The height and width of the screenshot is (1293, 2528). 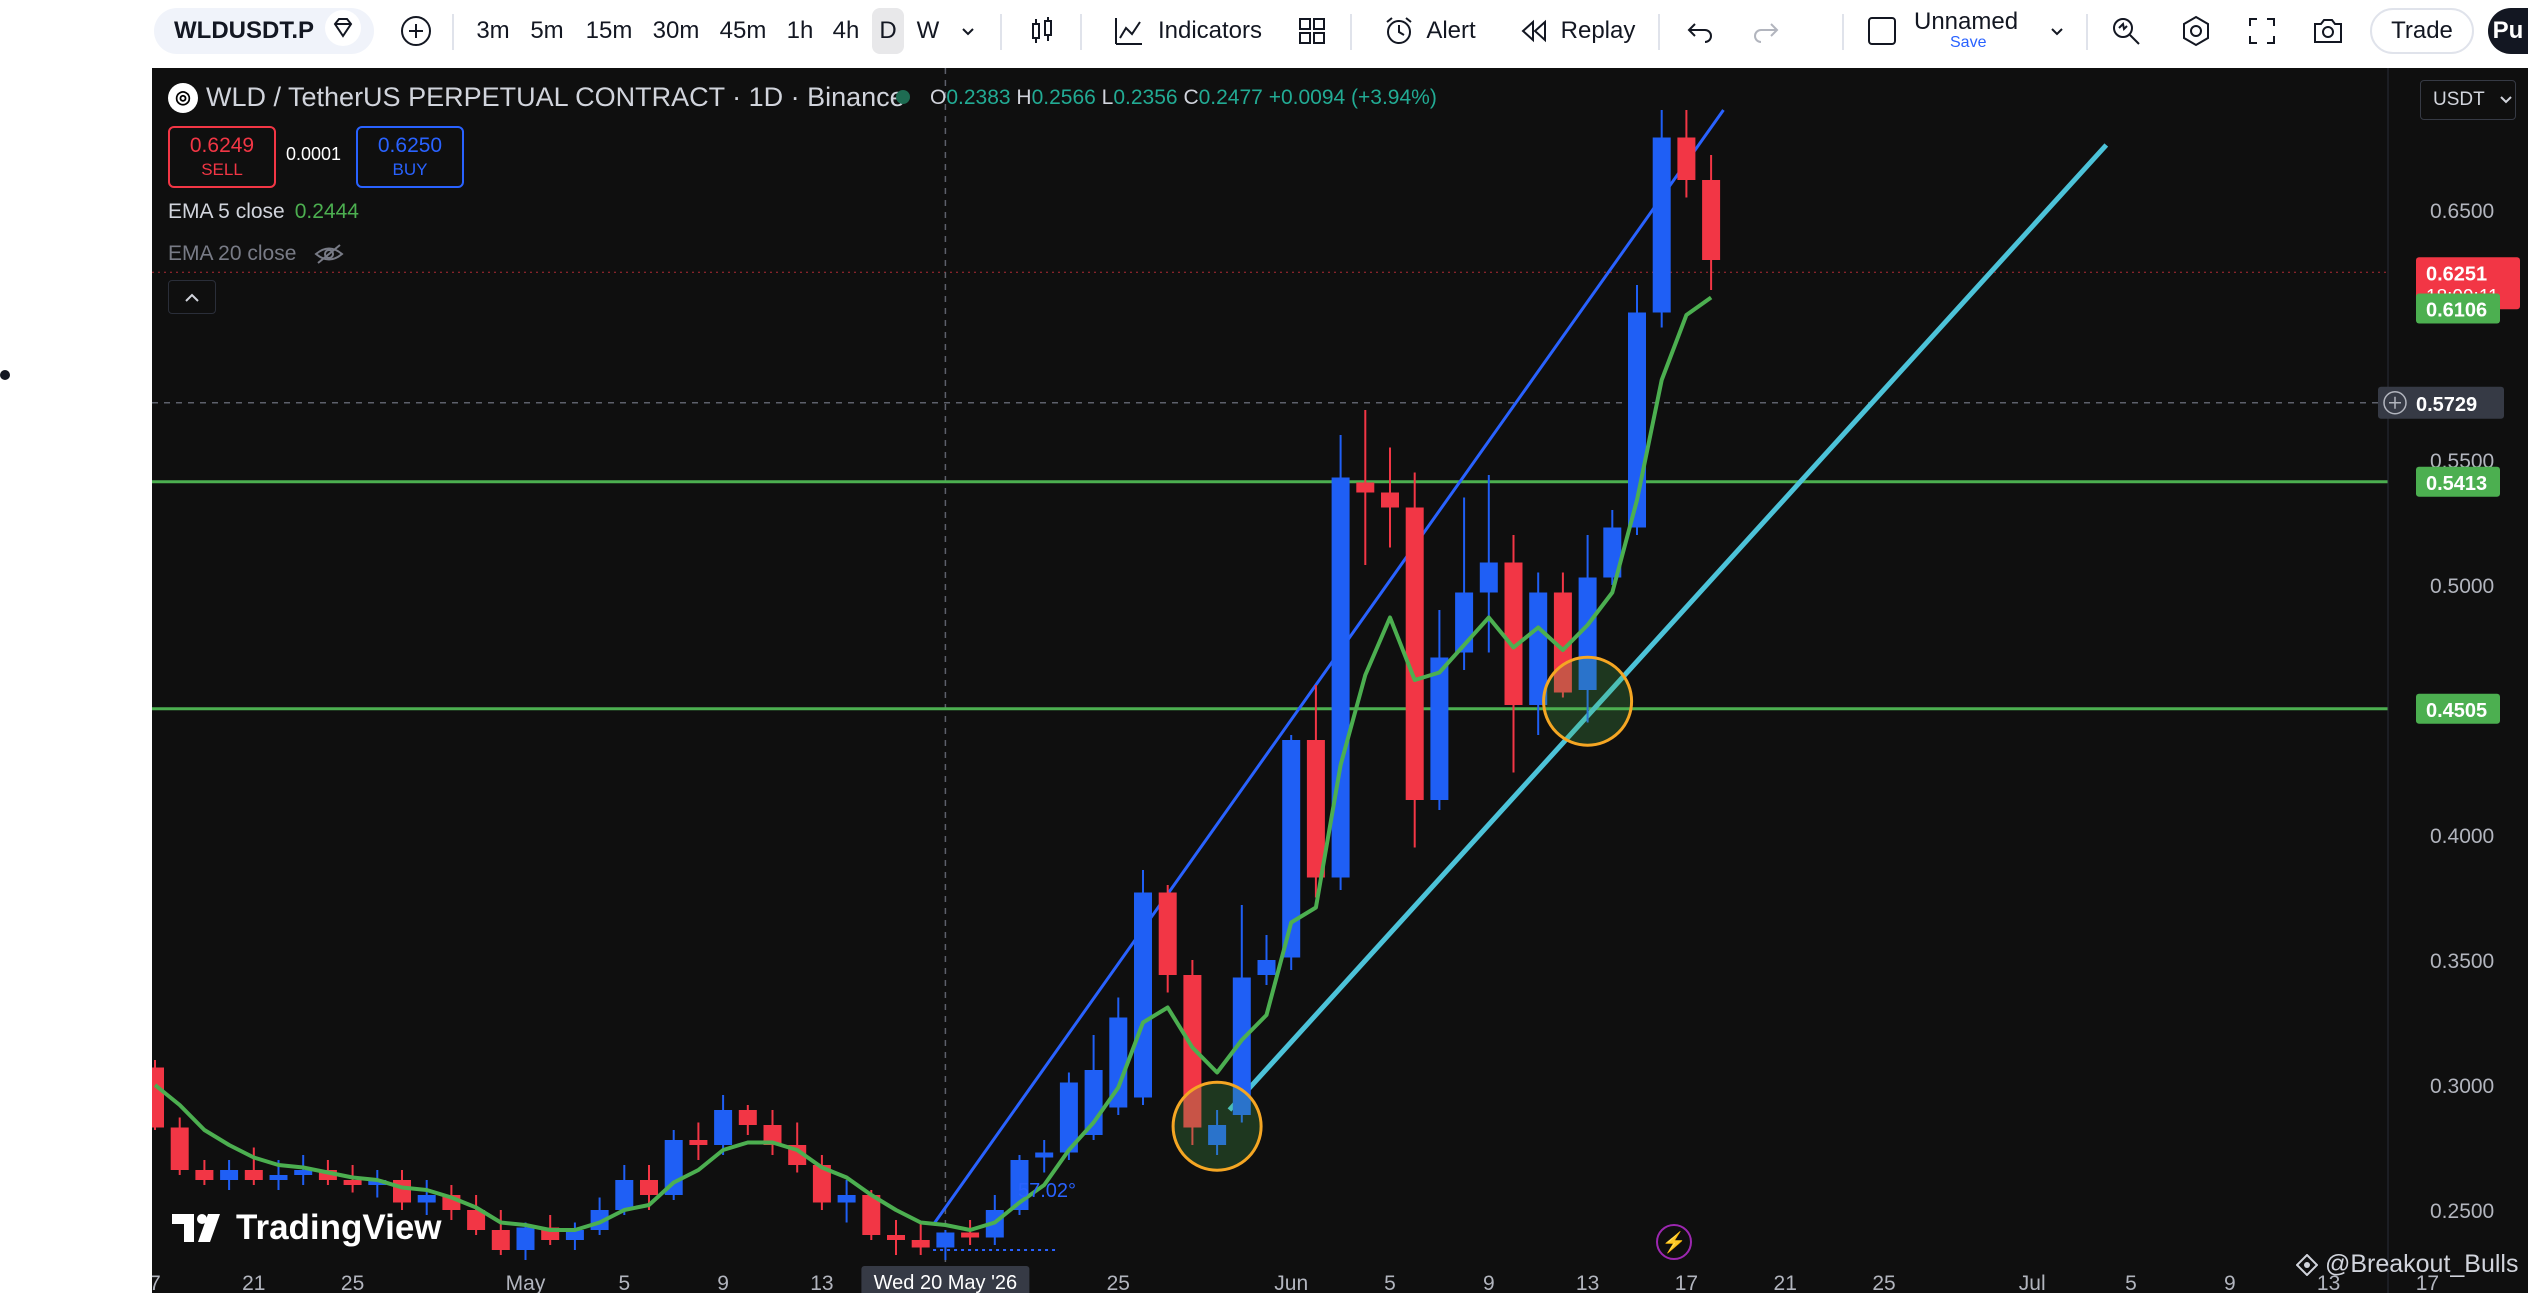 What do you see at coordinates (416, 31) in the screenshot?
I see `add-symbol-icon` at bounding box center [416, 31].